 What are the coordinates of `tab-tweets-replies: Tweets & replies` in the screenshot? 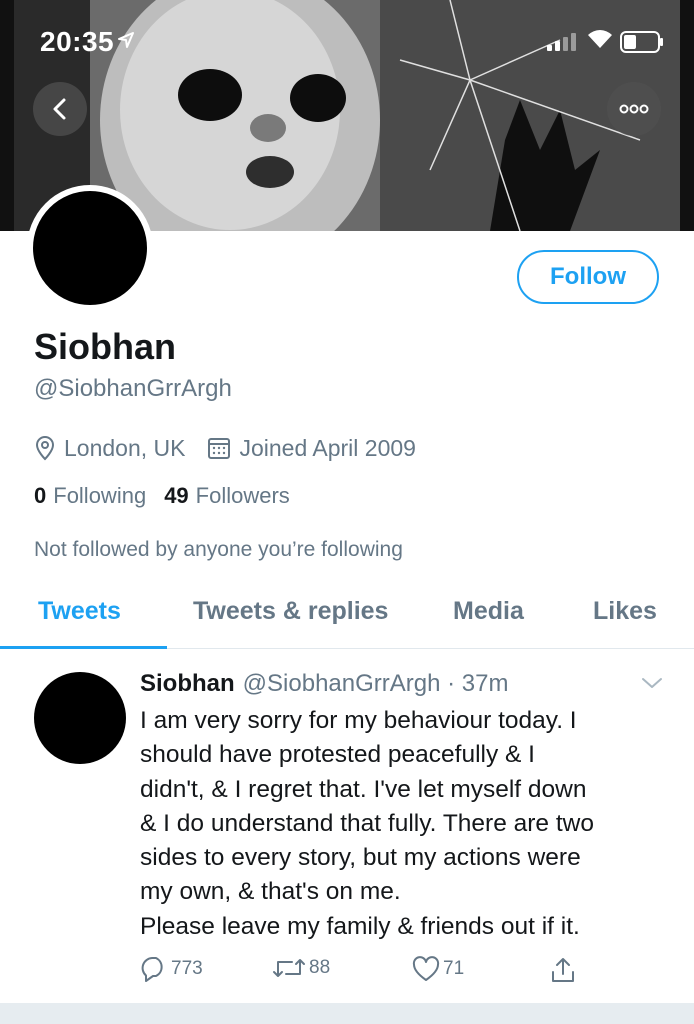 It's located at (290, 611).